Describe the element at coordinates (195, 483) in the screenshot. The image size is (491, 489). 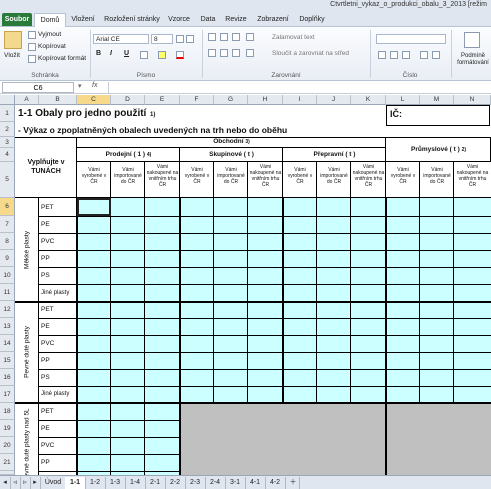
I see `sheet-tab: 2-3` at that location.